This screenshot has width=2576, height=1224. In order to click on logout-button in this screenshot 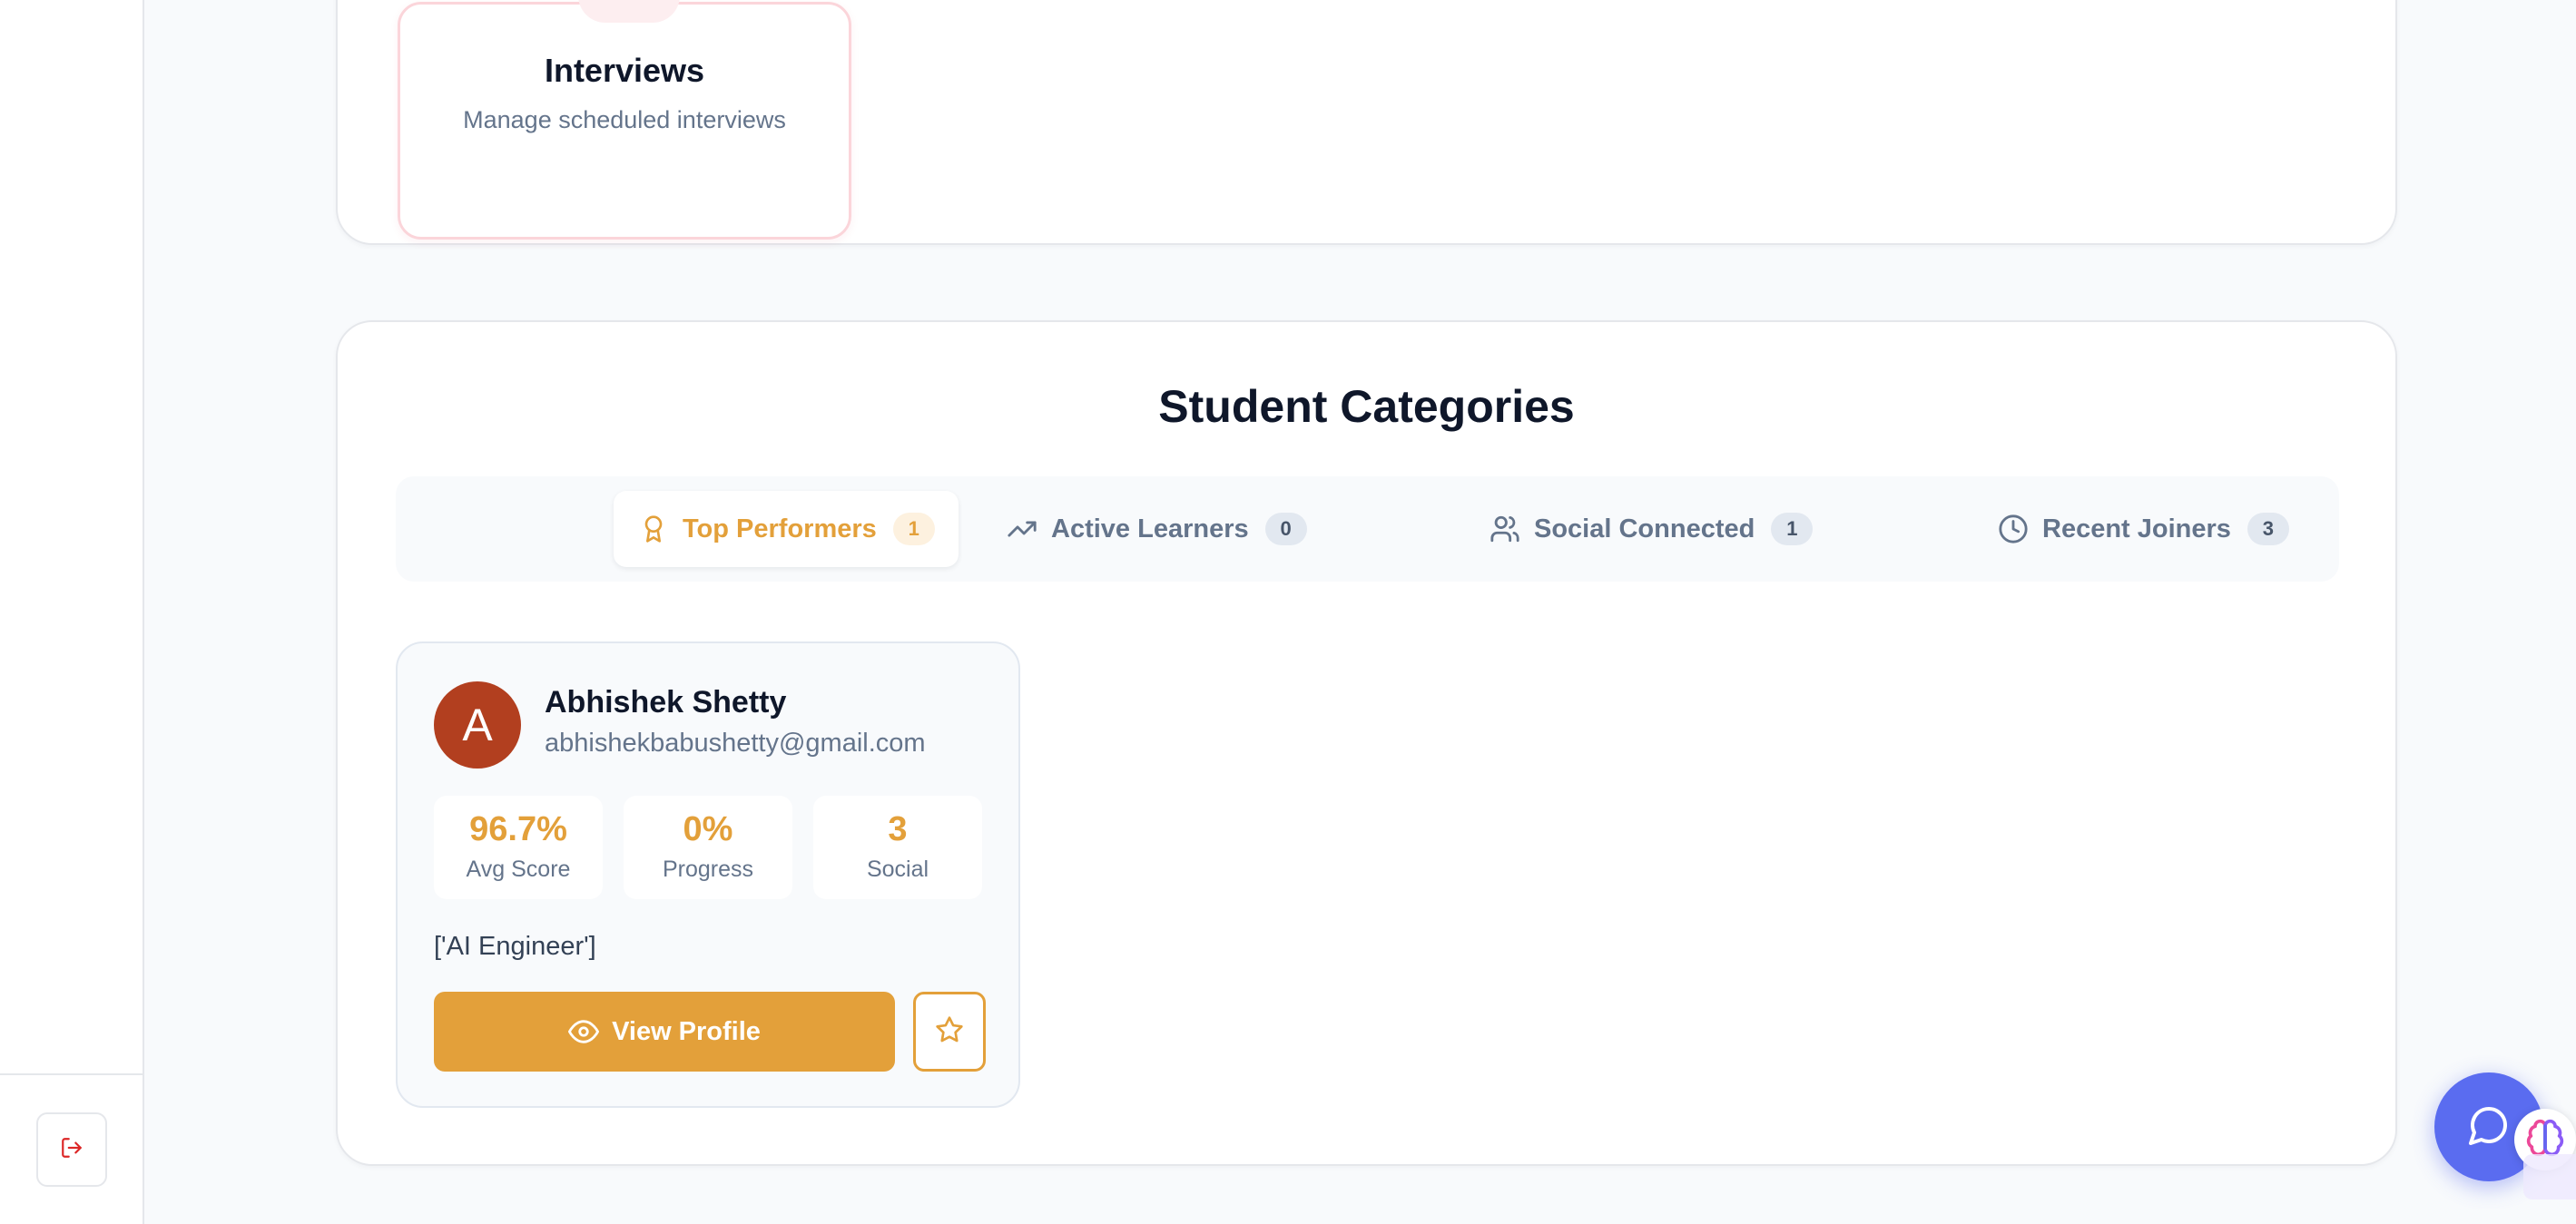, I will do `click(71, 1149)`.